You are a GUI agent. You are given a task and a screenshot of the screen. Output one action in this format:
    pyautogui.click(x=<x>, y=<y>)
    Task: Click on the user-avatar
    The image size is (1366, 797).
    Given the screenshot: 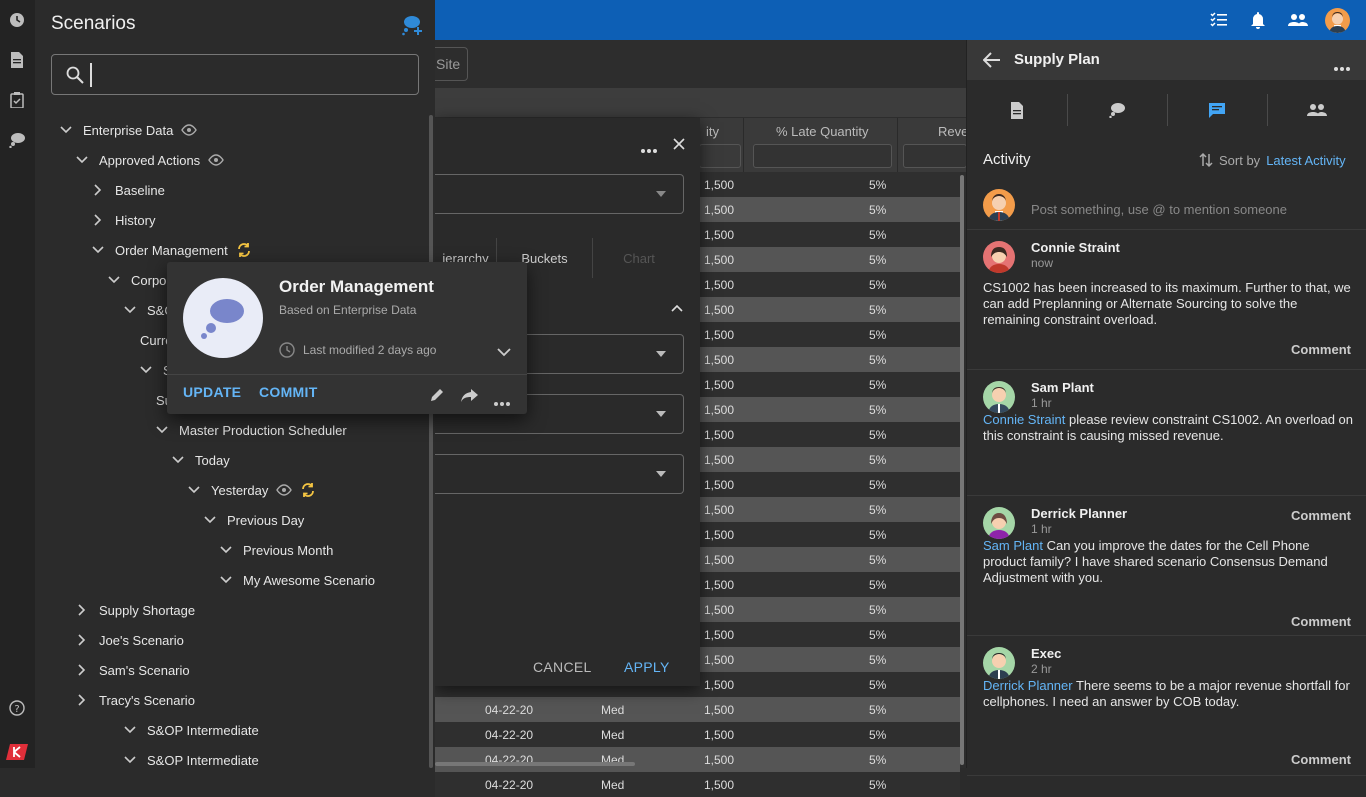 What is the action you would take?
    pyautogui.click(x=1337, y=20)
    